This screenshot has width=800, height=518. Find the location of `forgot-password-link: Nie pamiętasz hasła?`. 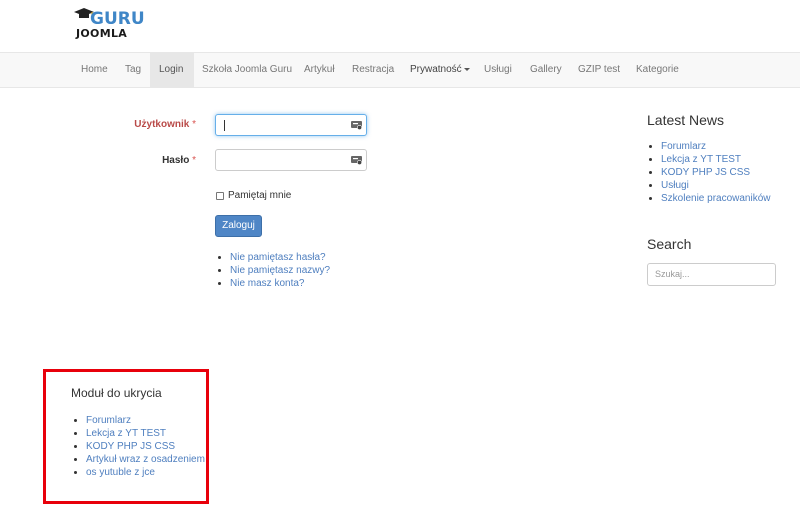

forgot-password-link: Nie pamiętasz hasła? is located at coordinates (278, 257).